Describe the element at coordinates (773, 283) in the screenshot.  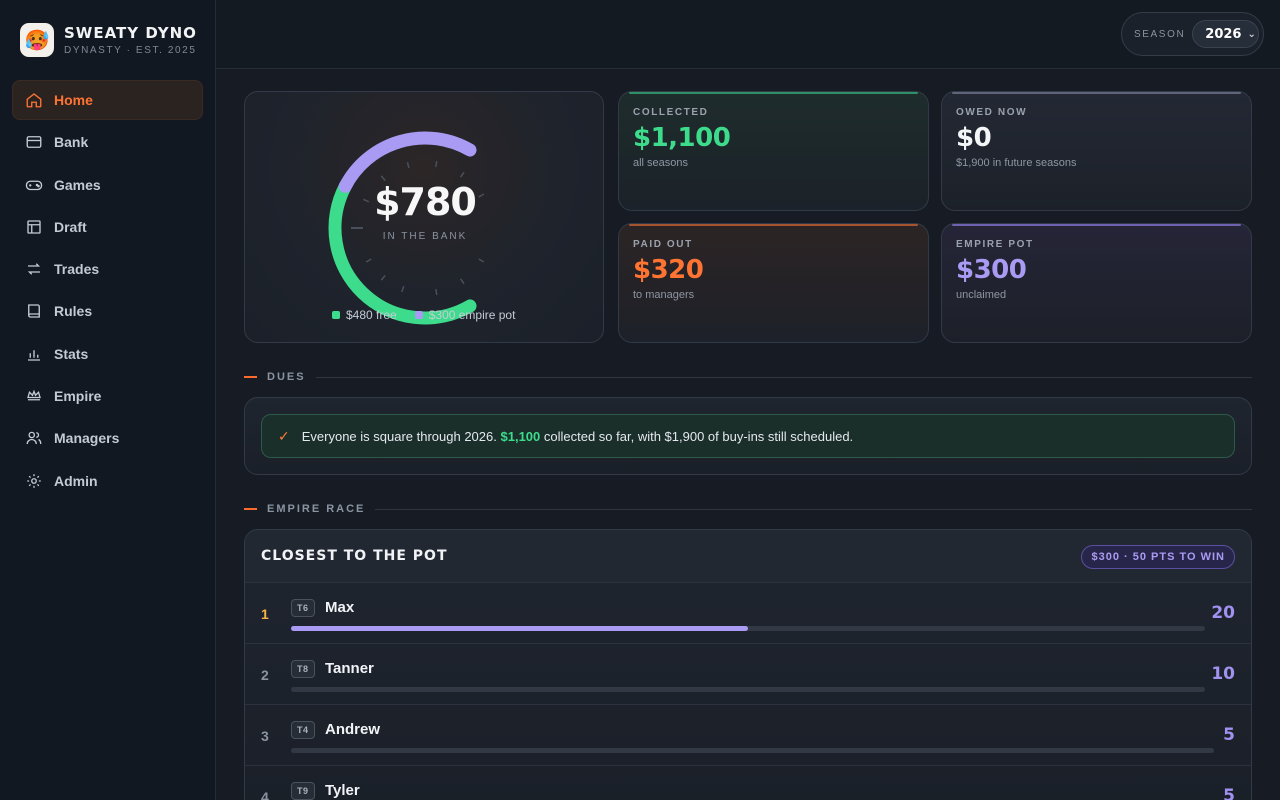
I see `paid-out-card: PAID OUT $320 to managers` at that location.